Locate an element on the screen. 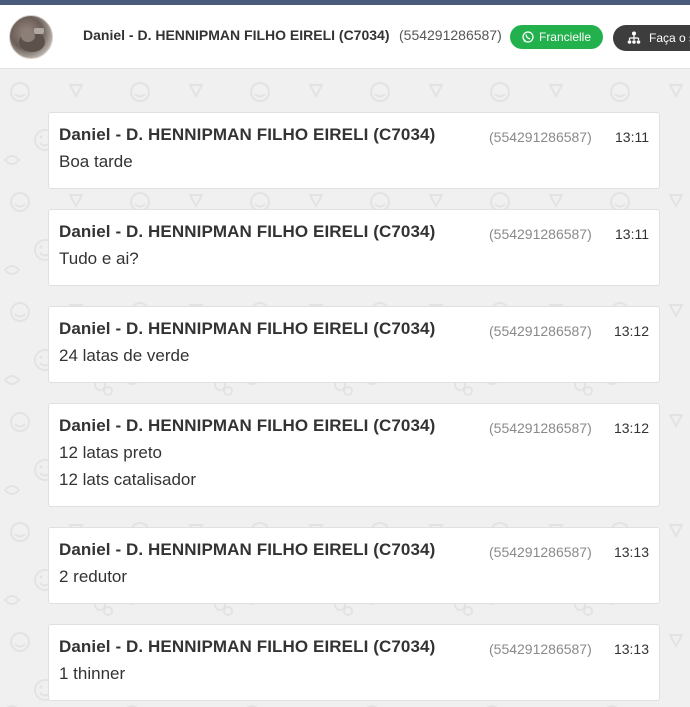 The width and height of the screenshot is (690, 707). action-button: Faça o s is located at coordinates (651, 38).